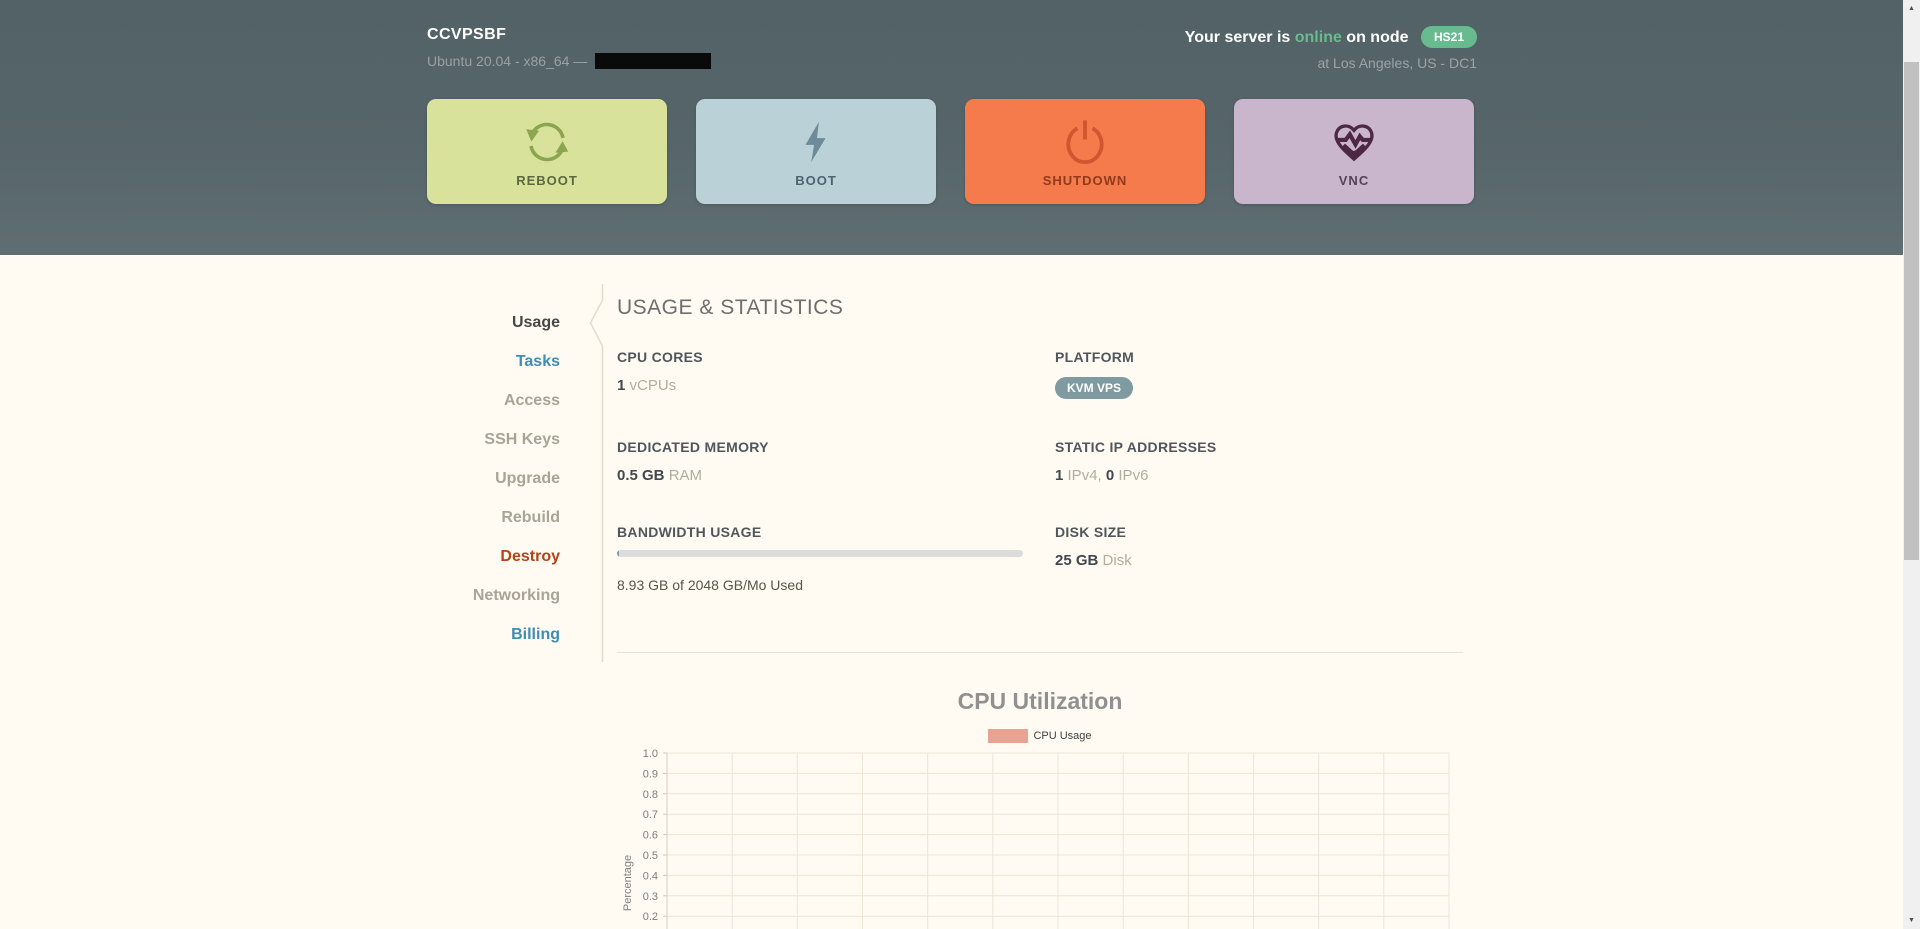  I want to click on power-icon, so click(1085, 142).